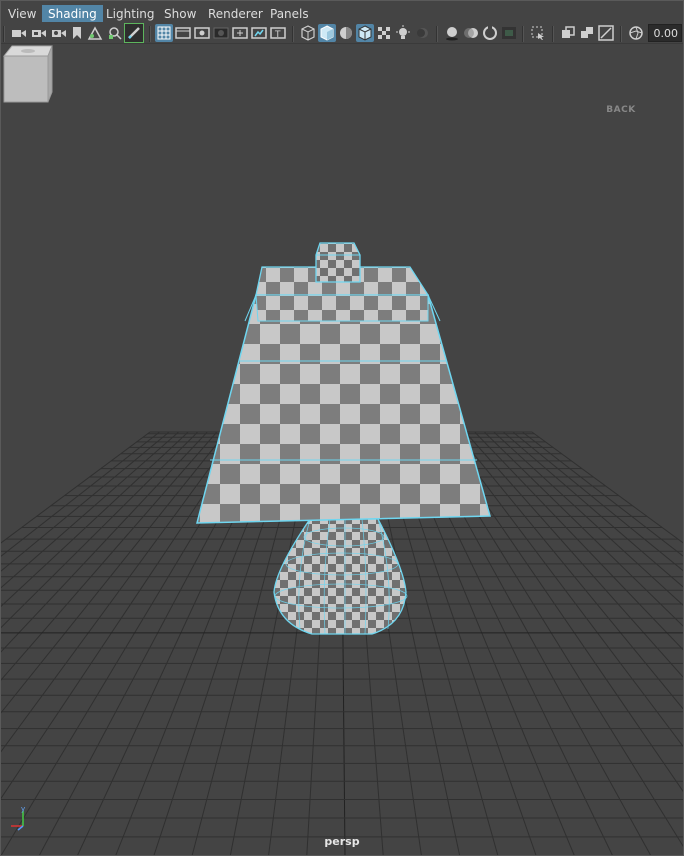 Image resolution: width=684 pixels, height=856 pixels. What do you see at coordinates (289, 14) in the screenshot?
I see `menu-panels: Panels` at bounding box center [289, 14].